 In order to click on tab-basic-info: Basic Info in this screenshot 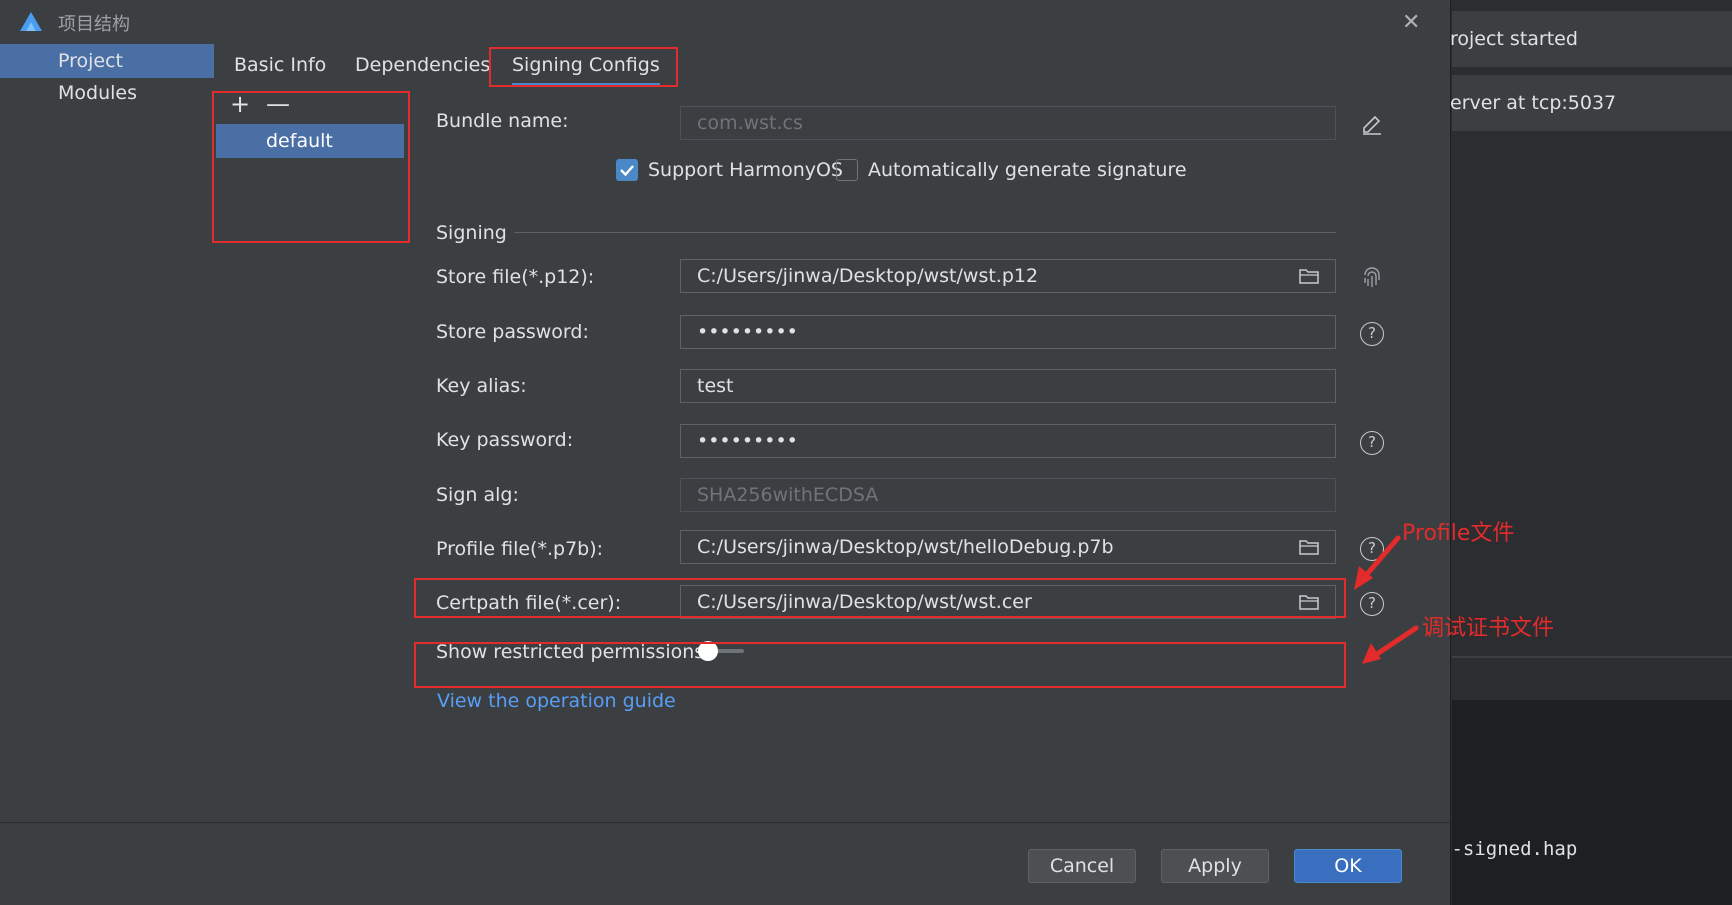, I will do `click(280, 65)`.